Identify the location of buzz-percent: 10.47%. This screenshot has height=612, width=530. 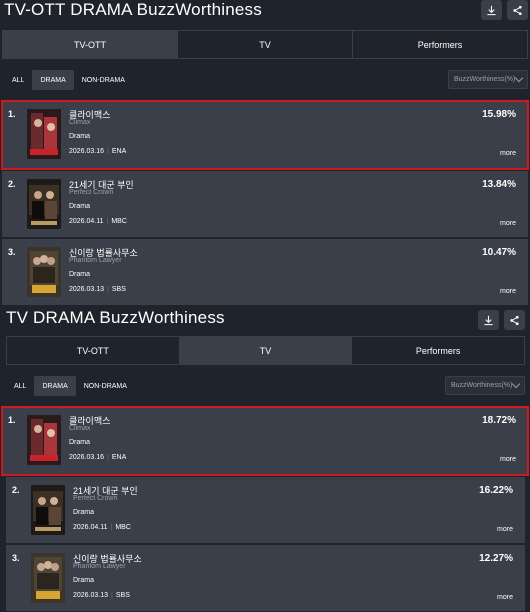
(499, 252).